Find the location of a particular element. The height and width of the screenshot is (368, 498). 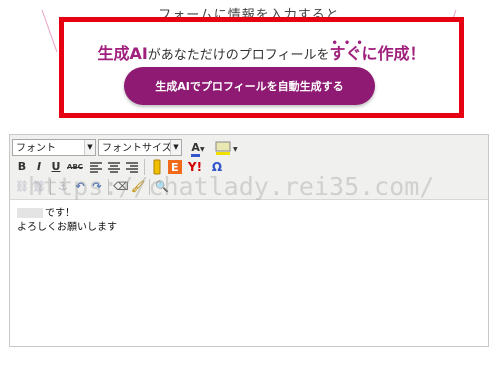

font-color-icon: A is located at coordinates (195, 149).